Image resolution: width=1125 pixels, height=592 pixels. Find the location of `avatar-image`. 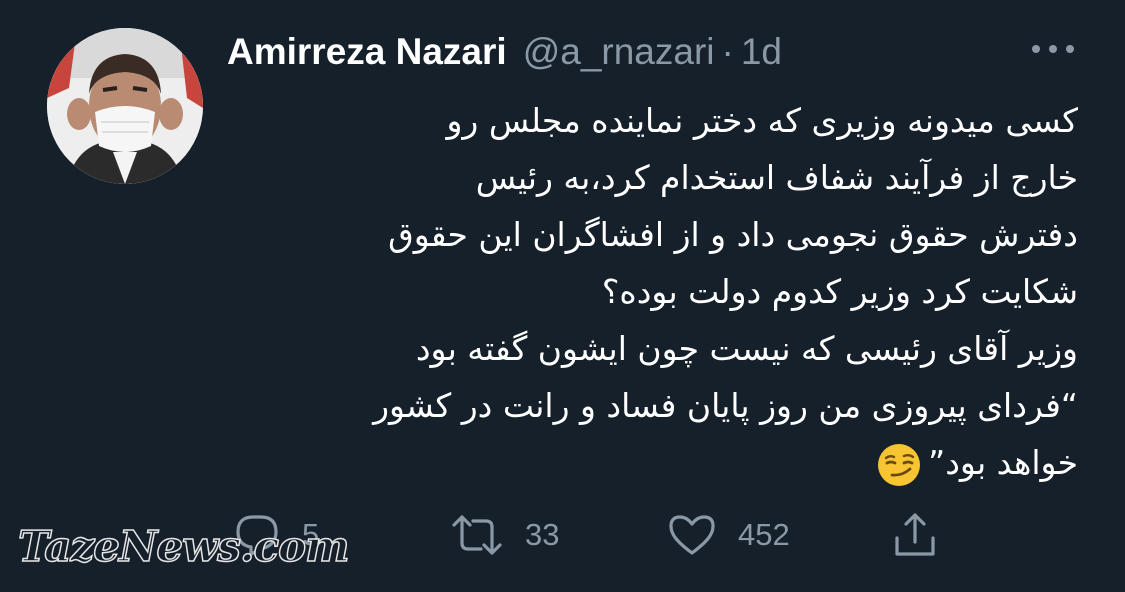

avatar-image is located at coordinates (125, 106).